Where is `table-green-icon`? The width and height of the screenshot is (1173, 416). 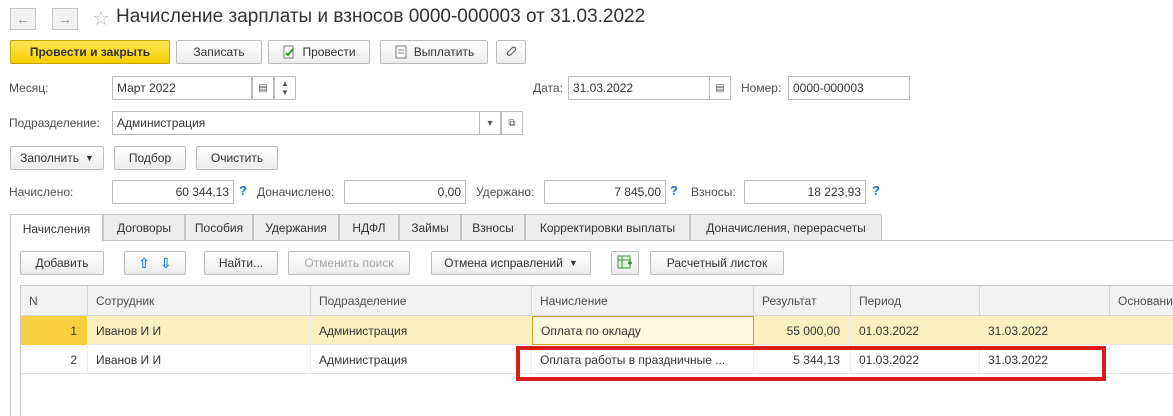 table-green-icon is located at coordinates (625, 263).